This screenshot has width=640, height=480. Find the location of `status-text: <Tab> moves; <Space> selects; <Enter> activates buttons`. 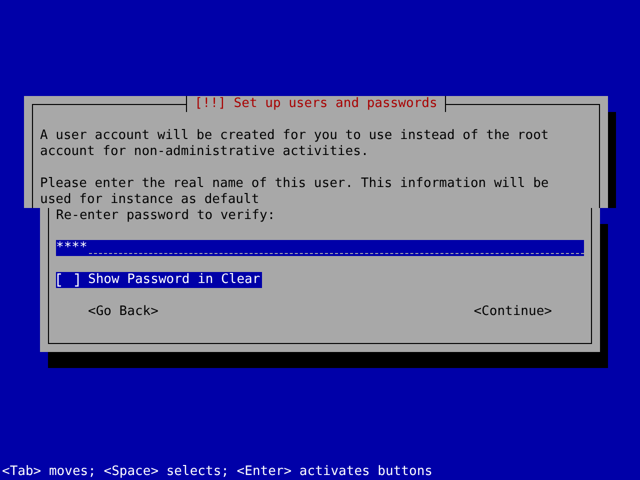

status-text: <Tab> moves; <Space> selects; <Enter> activates buttons is located at coordinates (216, 472).